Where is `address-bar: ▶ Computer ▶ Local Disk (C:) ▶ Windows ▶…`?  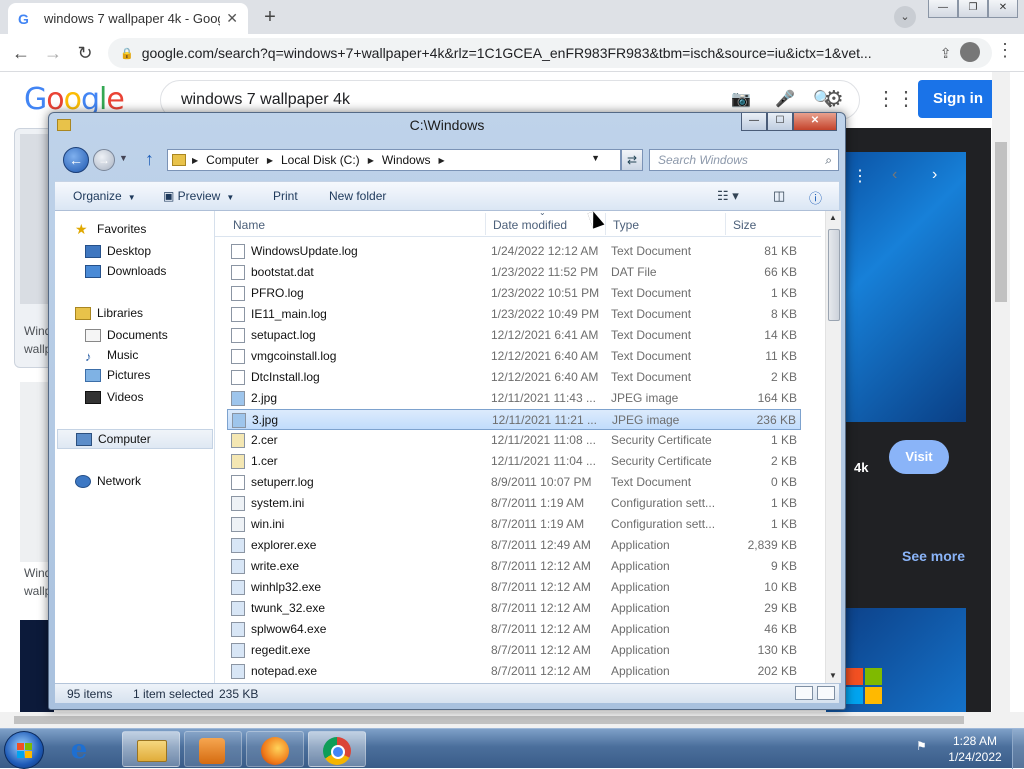 address-bar: ▶ Computer ▶ Local Disk (C:) ▶ Windows ▶… is located at coordinates (394, 160).